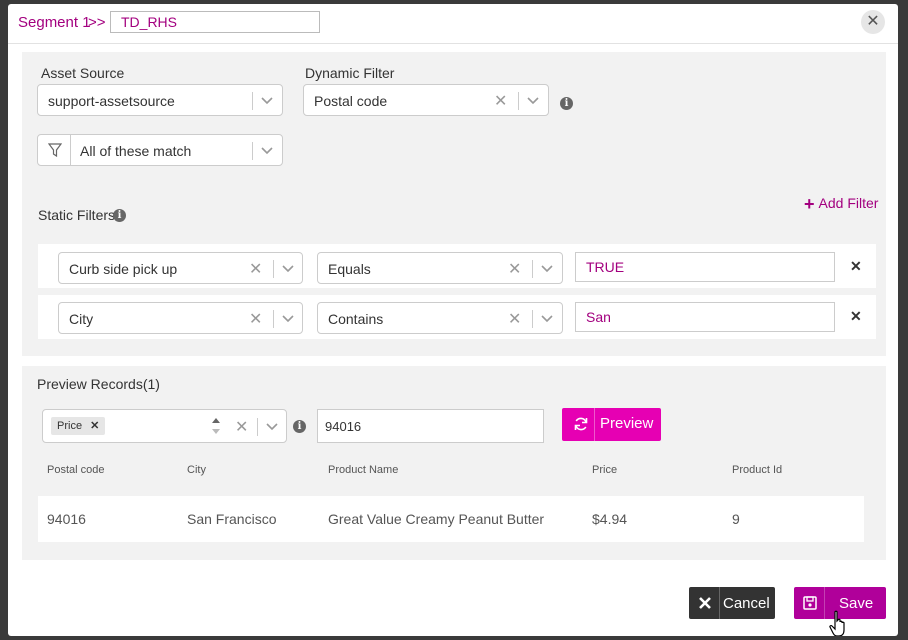  What do you see at coordinates (430, 426) in the screenshot?
I see `preview-value-input: 94016` at bounding box center [430, 426].